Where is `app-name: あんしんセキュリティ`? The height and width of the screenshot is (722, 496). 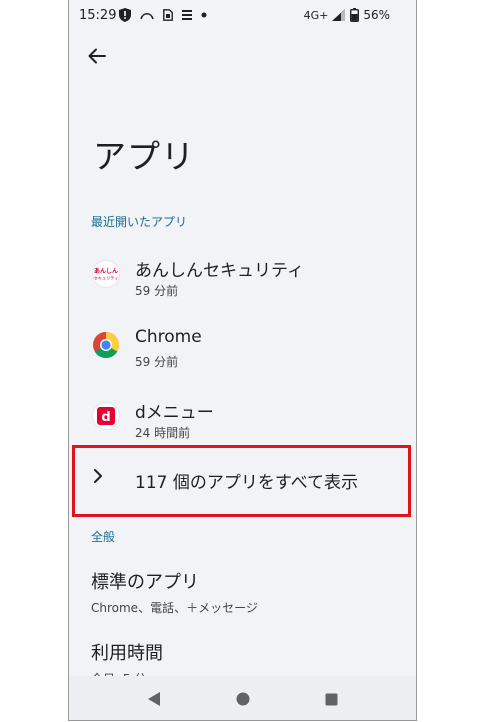 app-name: あんしんセキュリティ is located at coordinates (219, 271).